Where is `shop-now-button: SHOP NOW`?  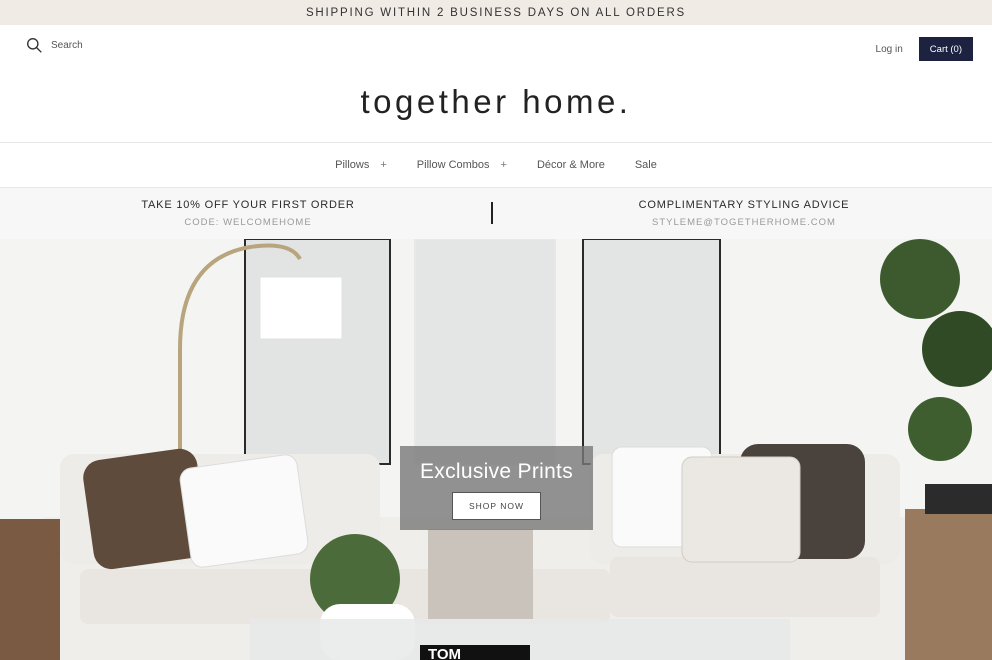
shop-now-button: SHOP NOW is located at coordinates (496, 506).